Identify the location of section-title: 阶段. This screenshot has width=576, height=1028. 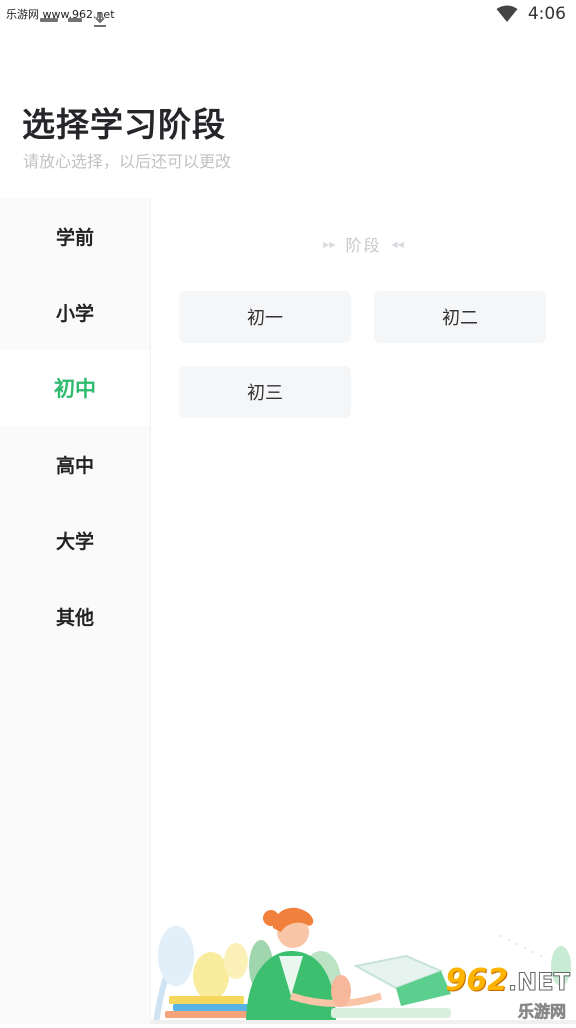
(363, 245).